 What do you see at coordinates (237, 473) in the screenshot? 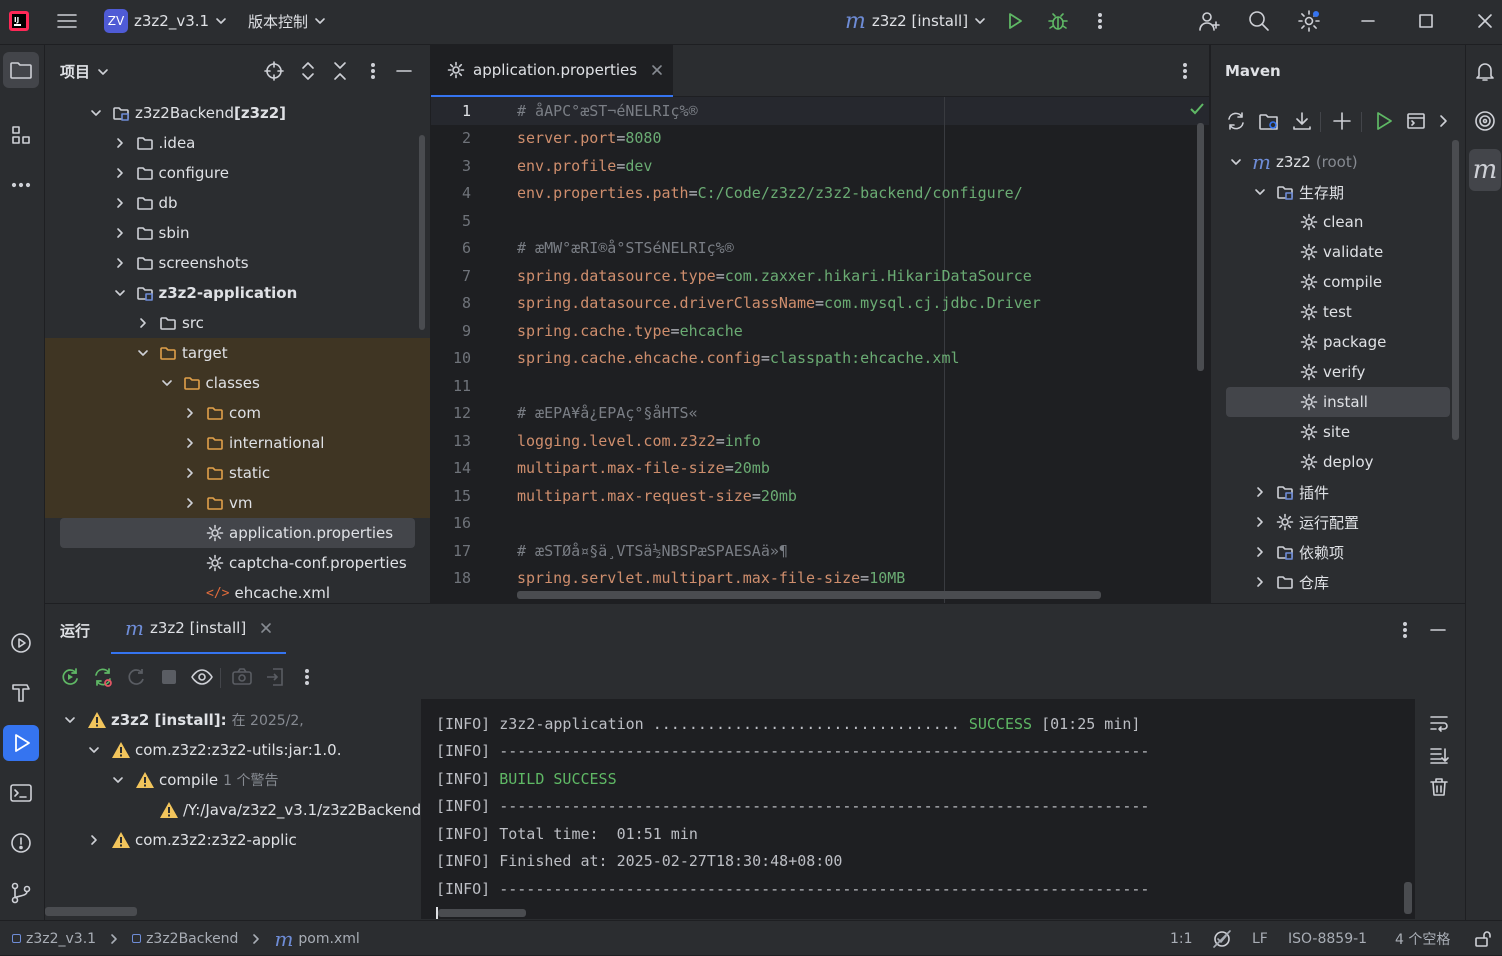
I see `tree-item: static` at bounding box center [237, 473].